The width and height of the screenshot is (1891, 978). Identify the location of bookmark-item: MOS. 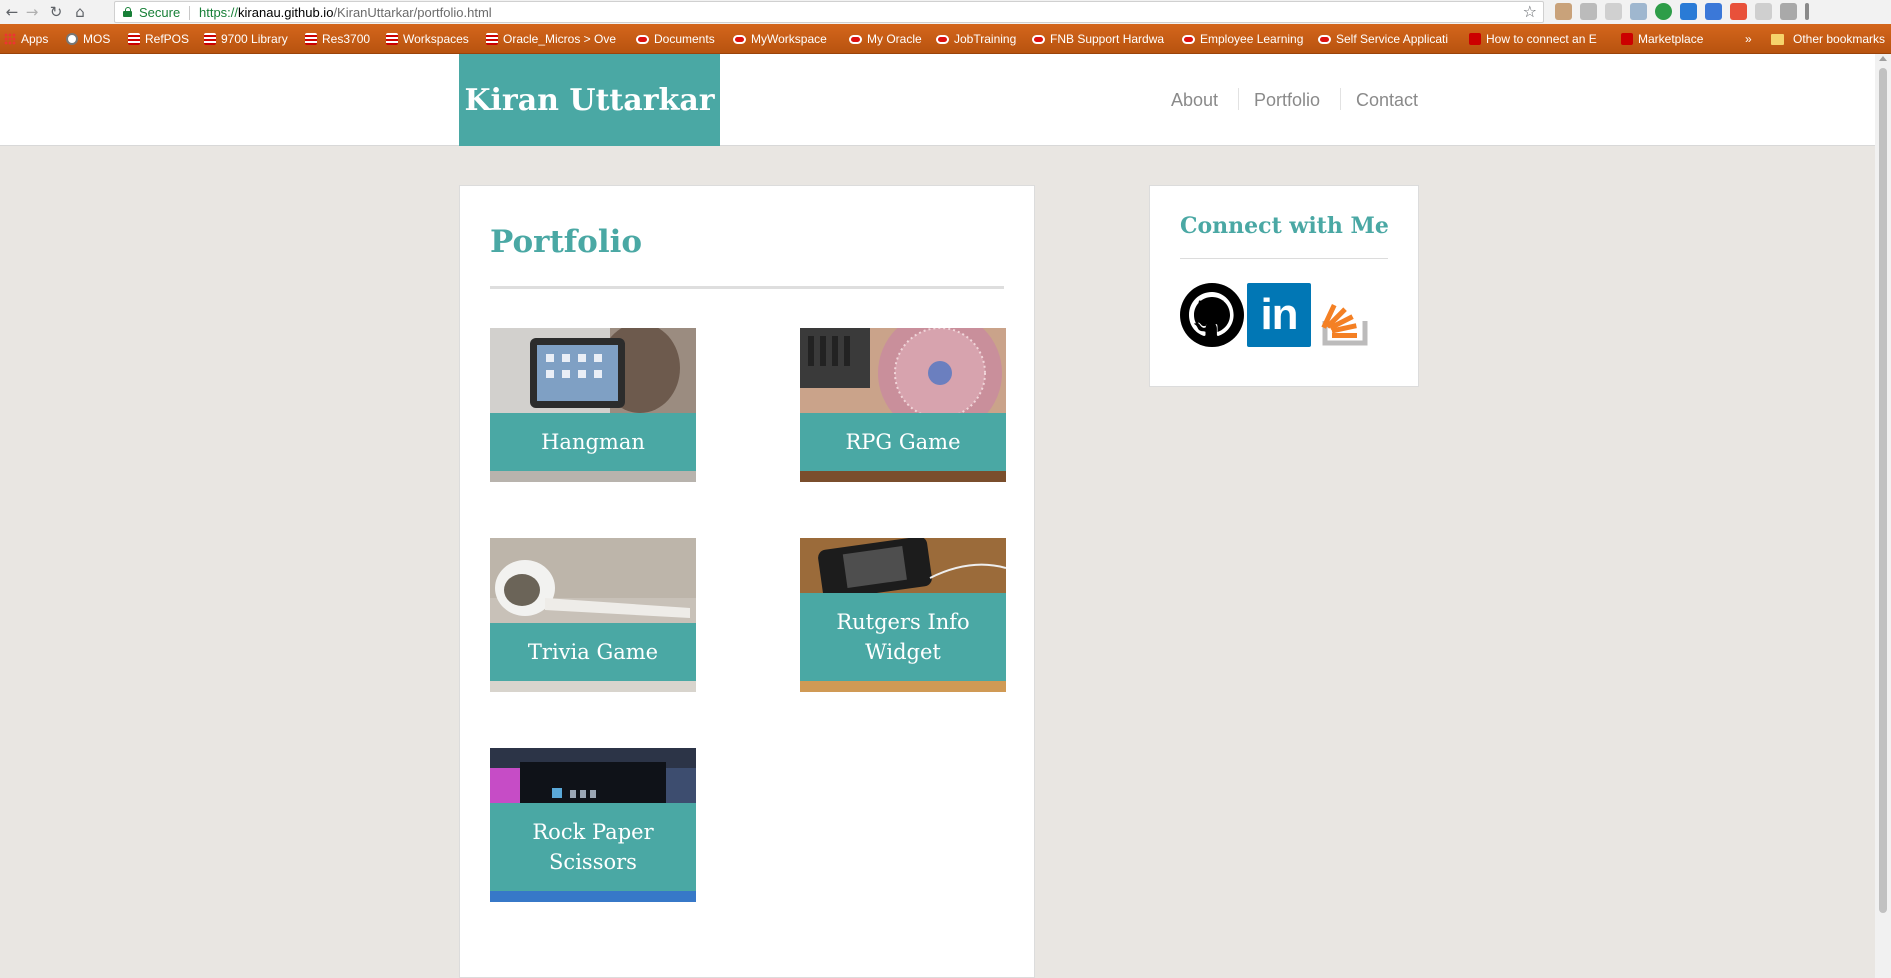
(88, 39).